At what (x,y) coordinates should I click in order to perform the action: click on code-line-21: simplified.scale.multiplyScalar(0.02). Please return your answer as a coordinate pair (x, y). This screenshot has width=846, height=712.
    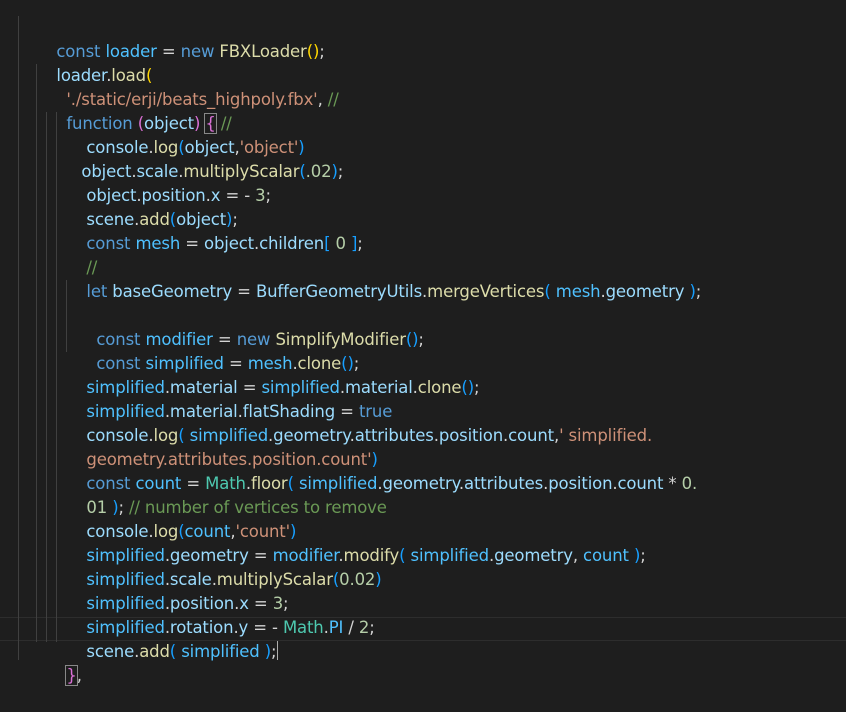
    Looking at the image, I should click on (223, 566).